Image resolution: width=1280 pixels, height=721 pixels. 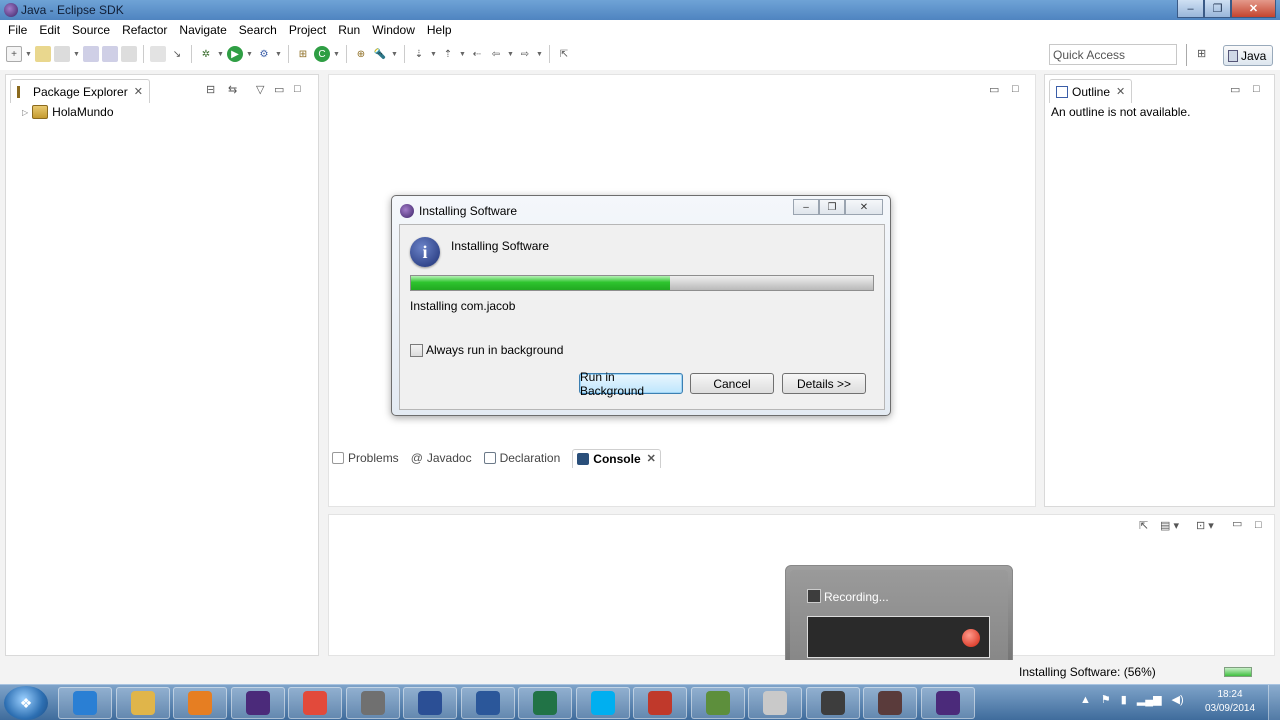 What do you see at coordinates (564, 54) in the screenshot?
I see `pin-editor-icon: ⇱` at bounding box center [564, 54].